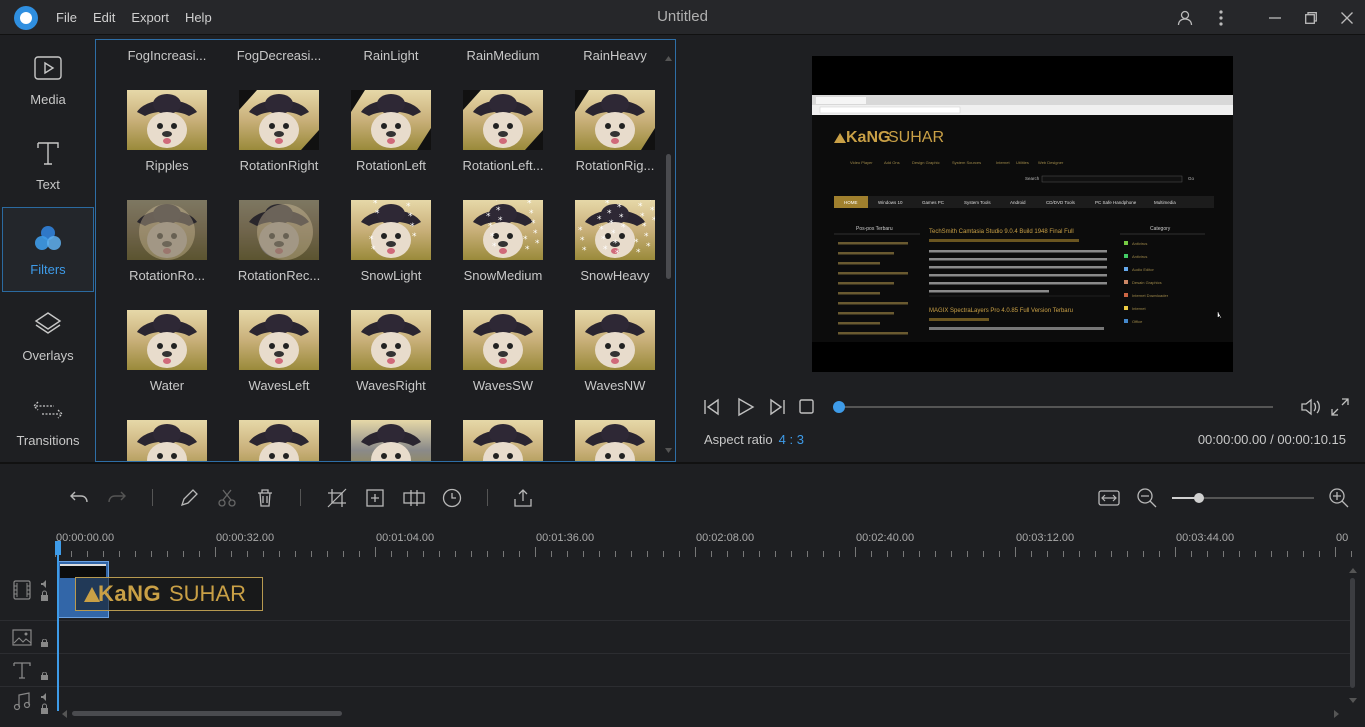  I want to click on minimize-icon, so click(1275, 17).